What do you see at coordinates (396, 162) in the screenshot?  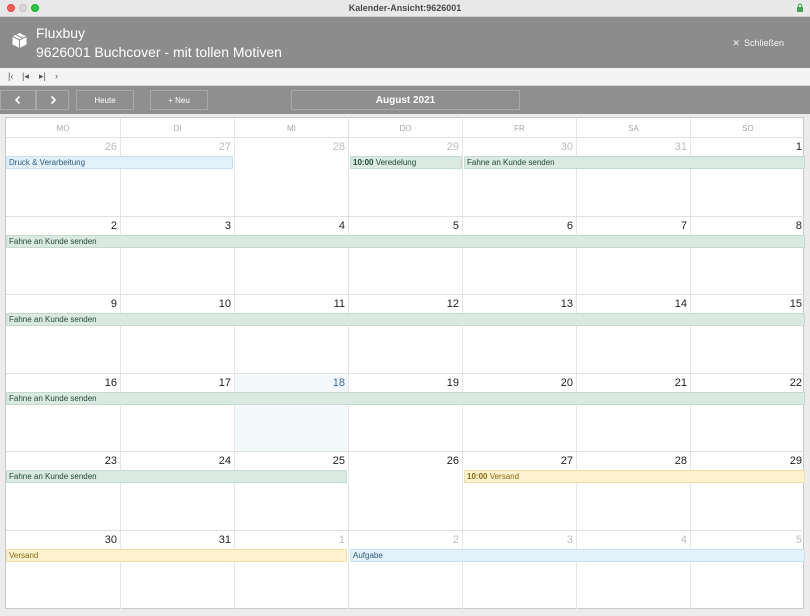 I see `event-title: Veredelung` at bounding box center [396, 162].